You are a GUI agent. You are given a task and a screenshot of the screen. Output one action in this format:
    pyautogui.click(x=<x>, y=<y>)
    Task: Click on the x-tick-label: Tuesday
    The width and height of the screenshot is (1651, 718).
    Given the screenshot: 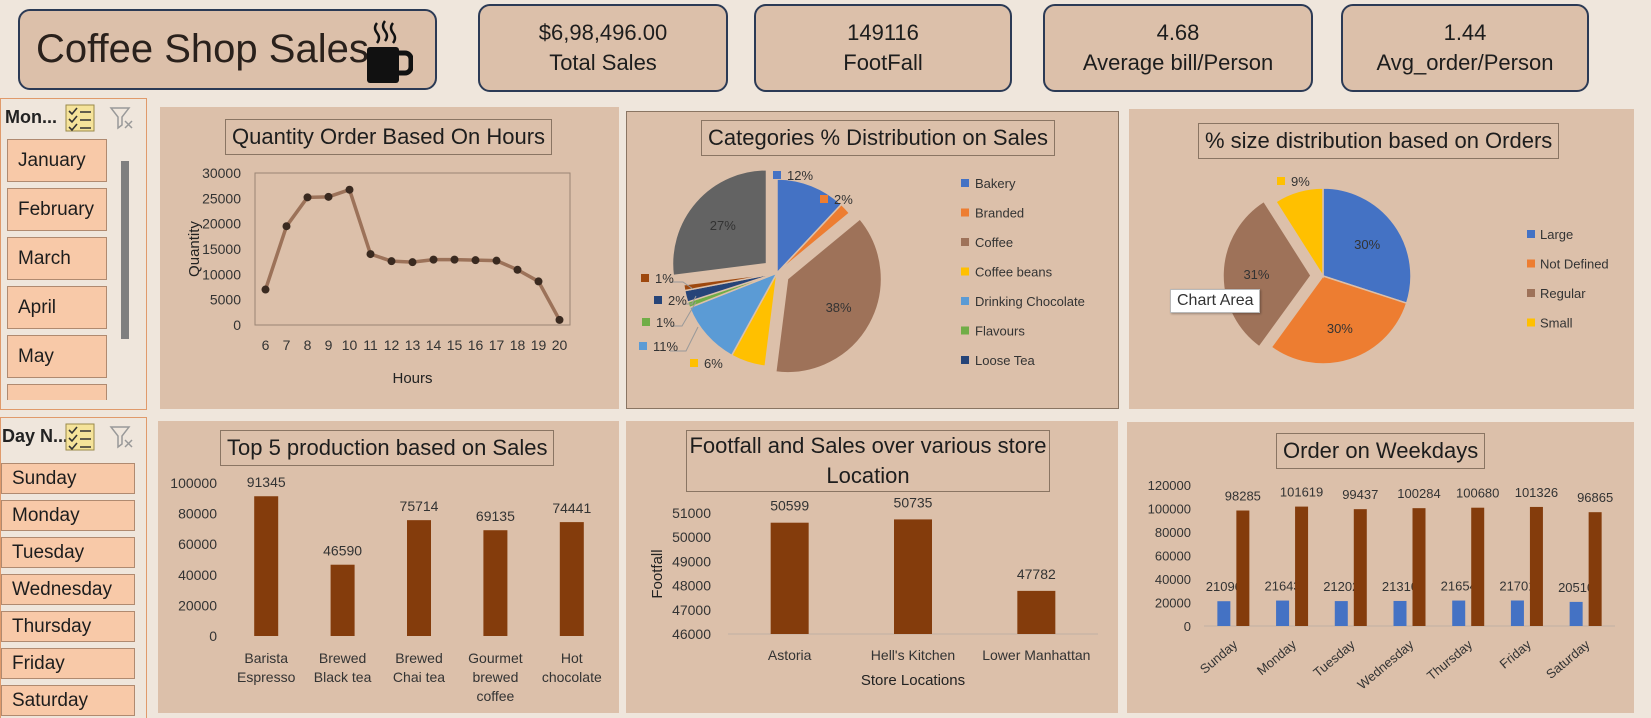 What is the action you would take?
    pyautogui.click(x=1334, y=658)
    